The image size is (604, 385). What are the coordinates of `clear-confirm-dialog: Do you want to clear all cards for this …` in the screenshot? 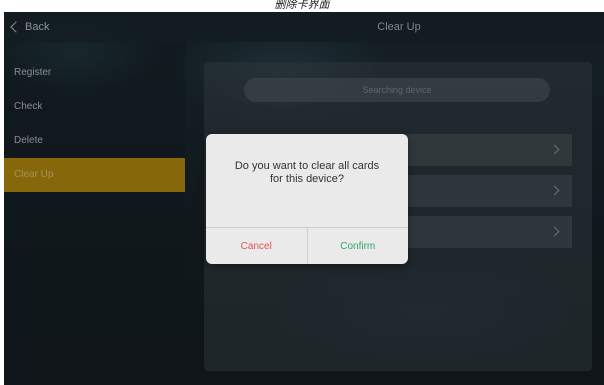 It's located at (307, 199).